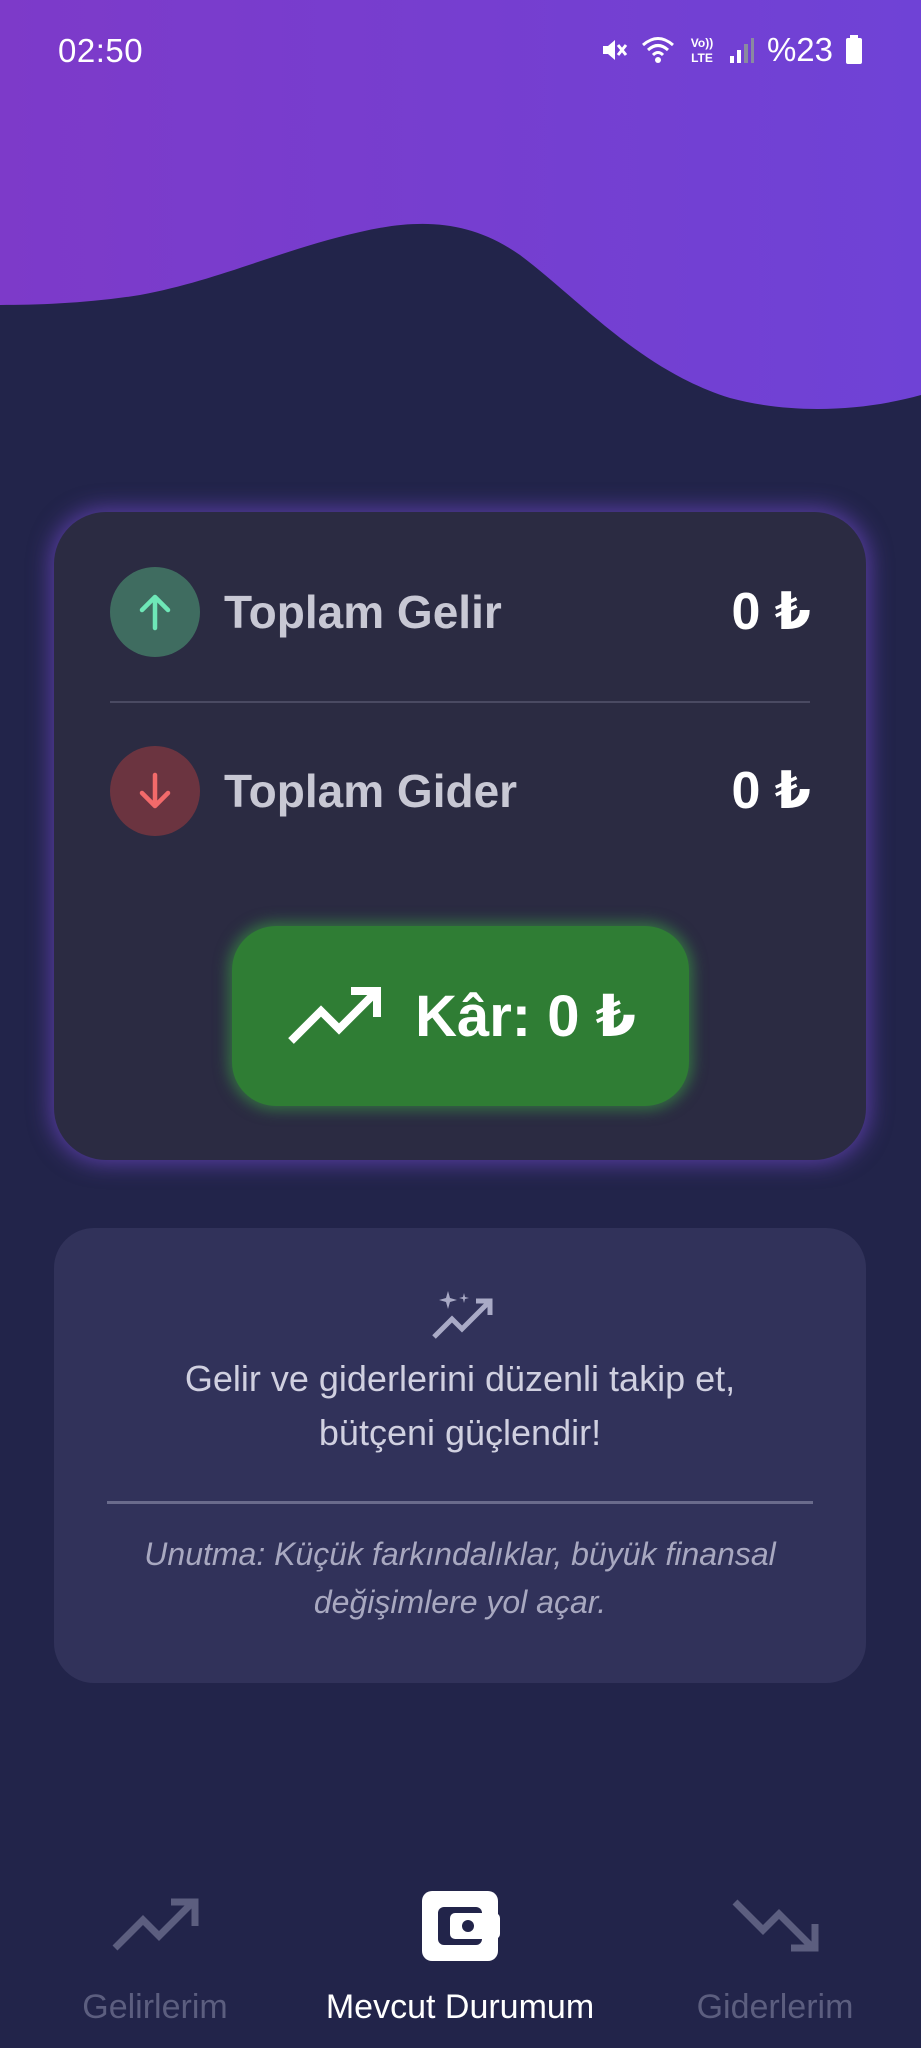 The image size is (921, 2048). I want to click on expense-value: 0 ₺, so click(771, 791).